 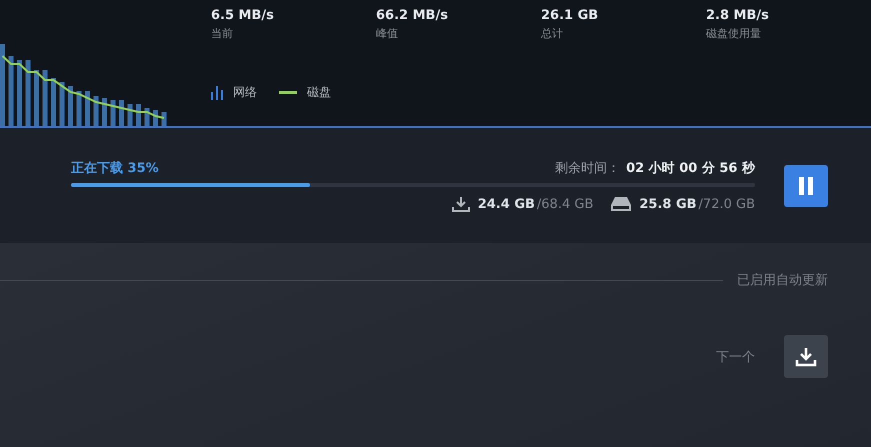 What do you see at coordinates (734, 33) in the screenshot?
I see `stat-label: 磁盘使用量` at bounding box center [734, 33].